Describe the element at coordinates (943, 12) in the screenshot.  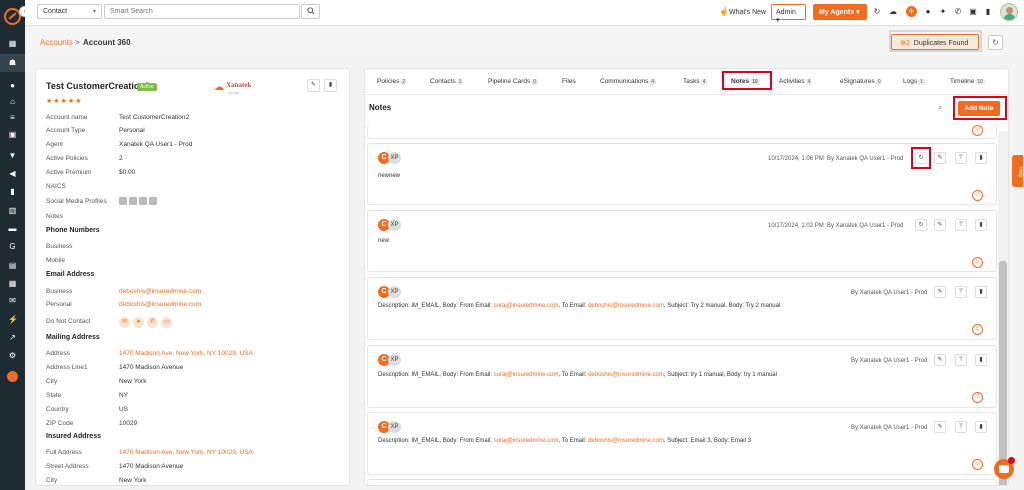
I see `star-icon: ✦` at that location.